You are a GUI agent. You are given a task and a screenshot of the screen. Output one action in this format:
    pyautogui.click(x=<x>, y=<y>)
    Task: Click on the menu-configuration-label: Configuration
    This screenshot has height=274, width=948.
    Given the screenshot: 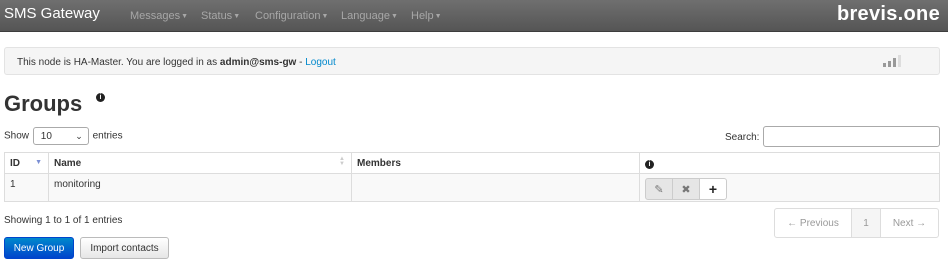 What is the action you would take?
    pyautogui.click(x=288, y=16)
    